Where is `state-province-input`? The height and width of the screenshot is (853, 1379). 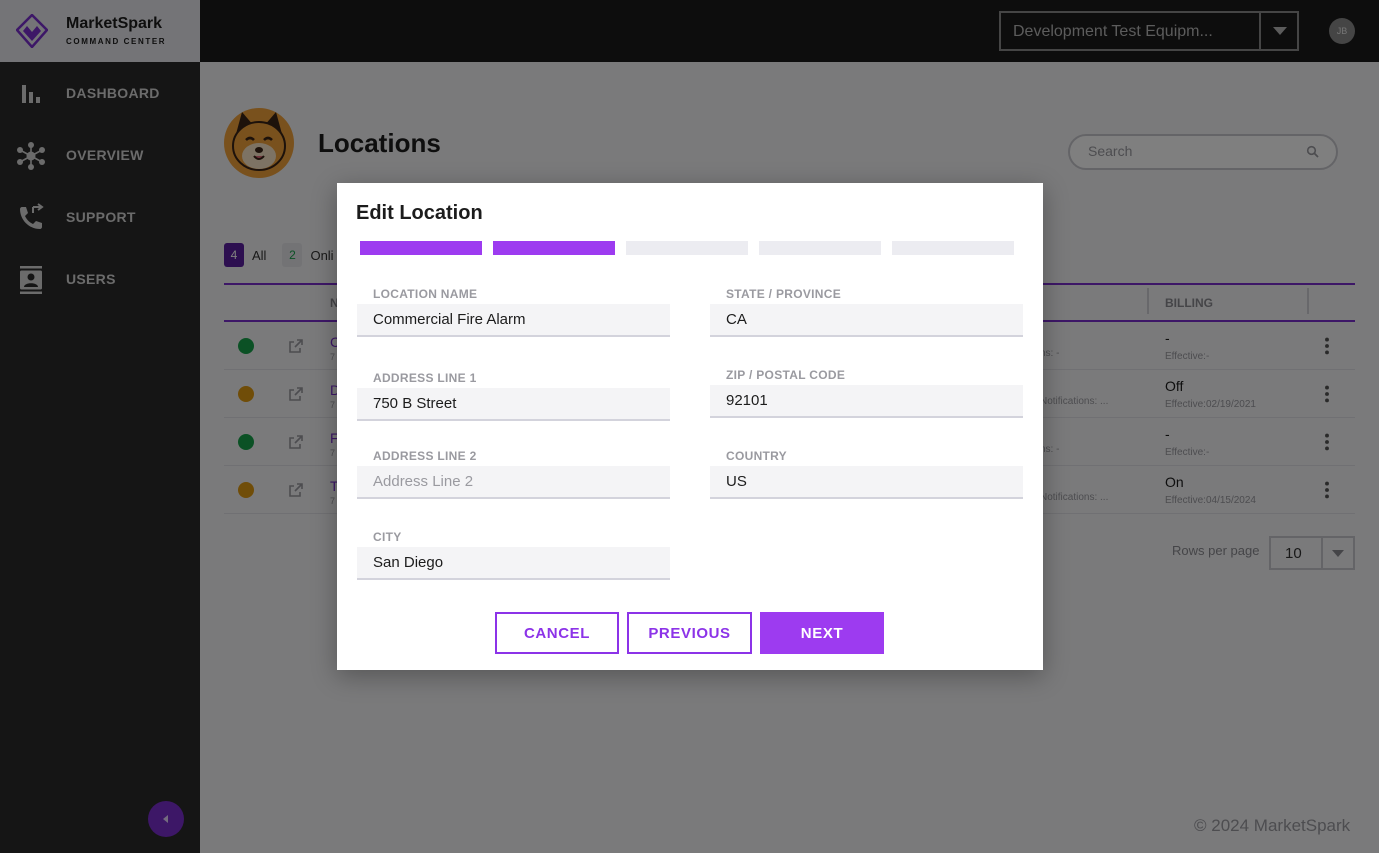
state-province-input is located at coordinates (866, 319).